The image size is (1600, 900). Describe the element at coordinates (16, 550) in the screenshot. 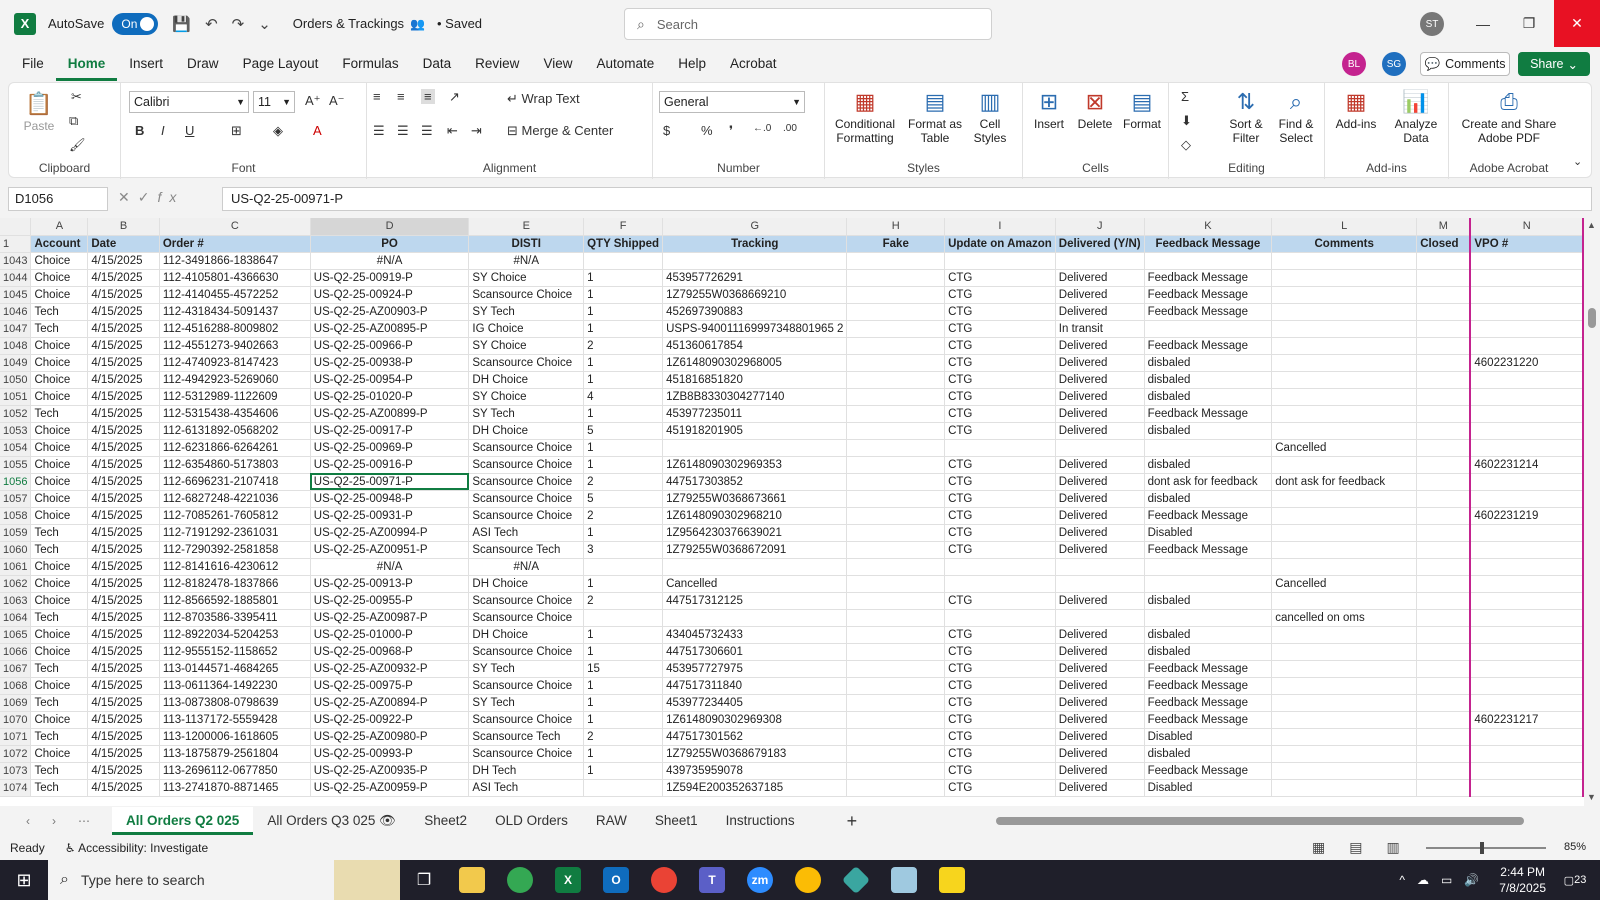

I see `row-number: 1060` at that location.